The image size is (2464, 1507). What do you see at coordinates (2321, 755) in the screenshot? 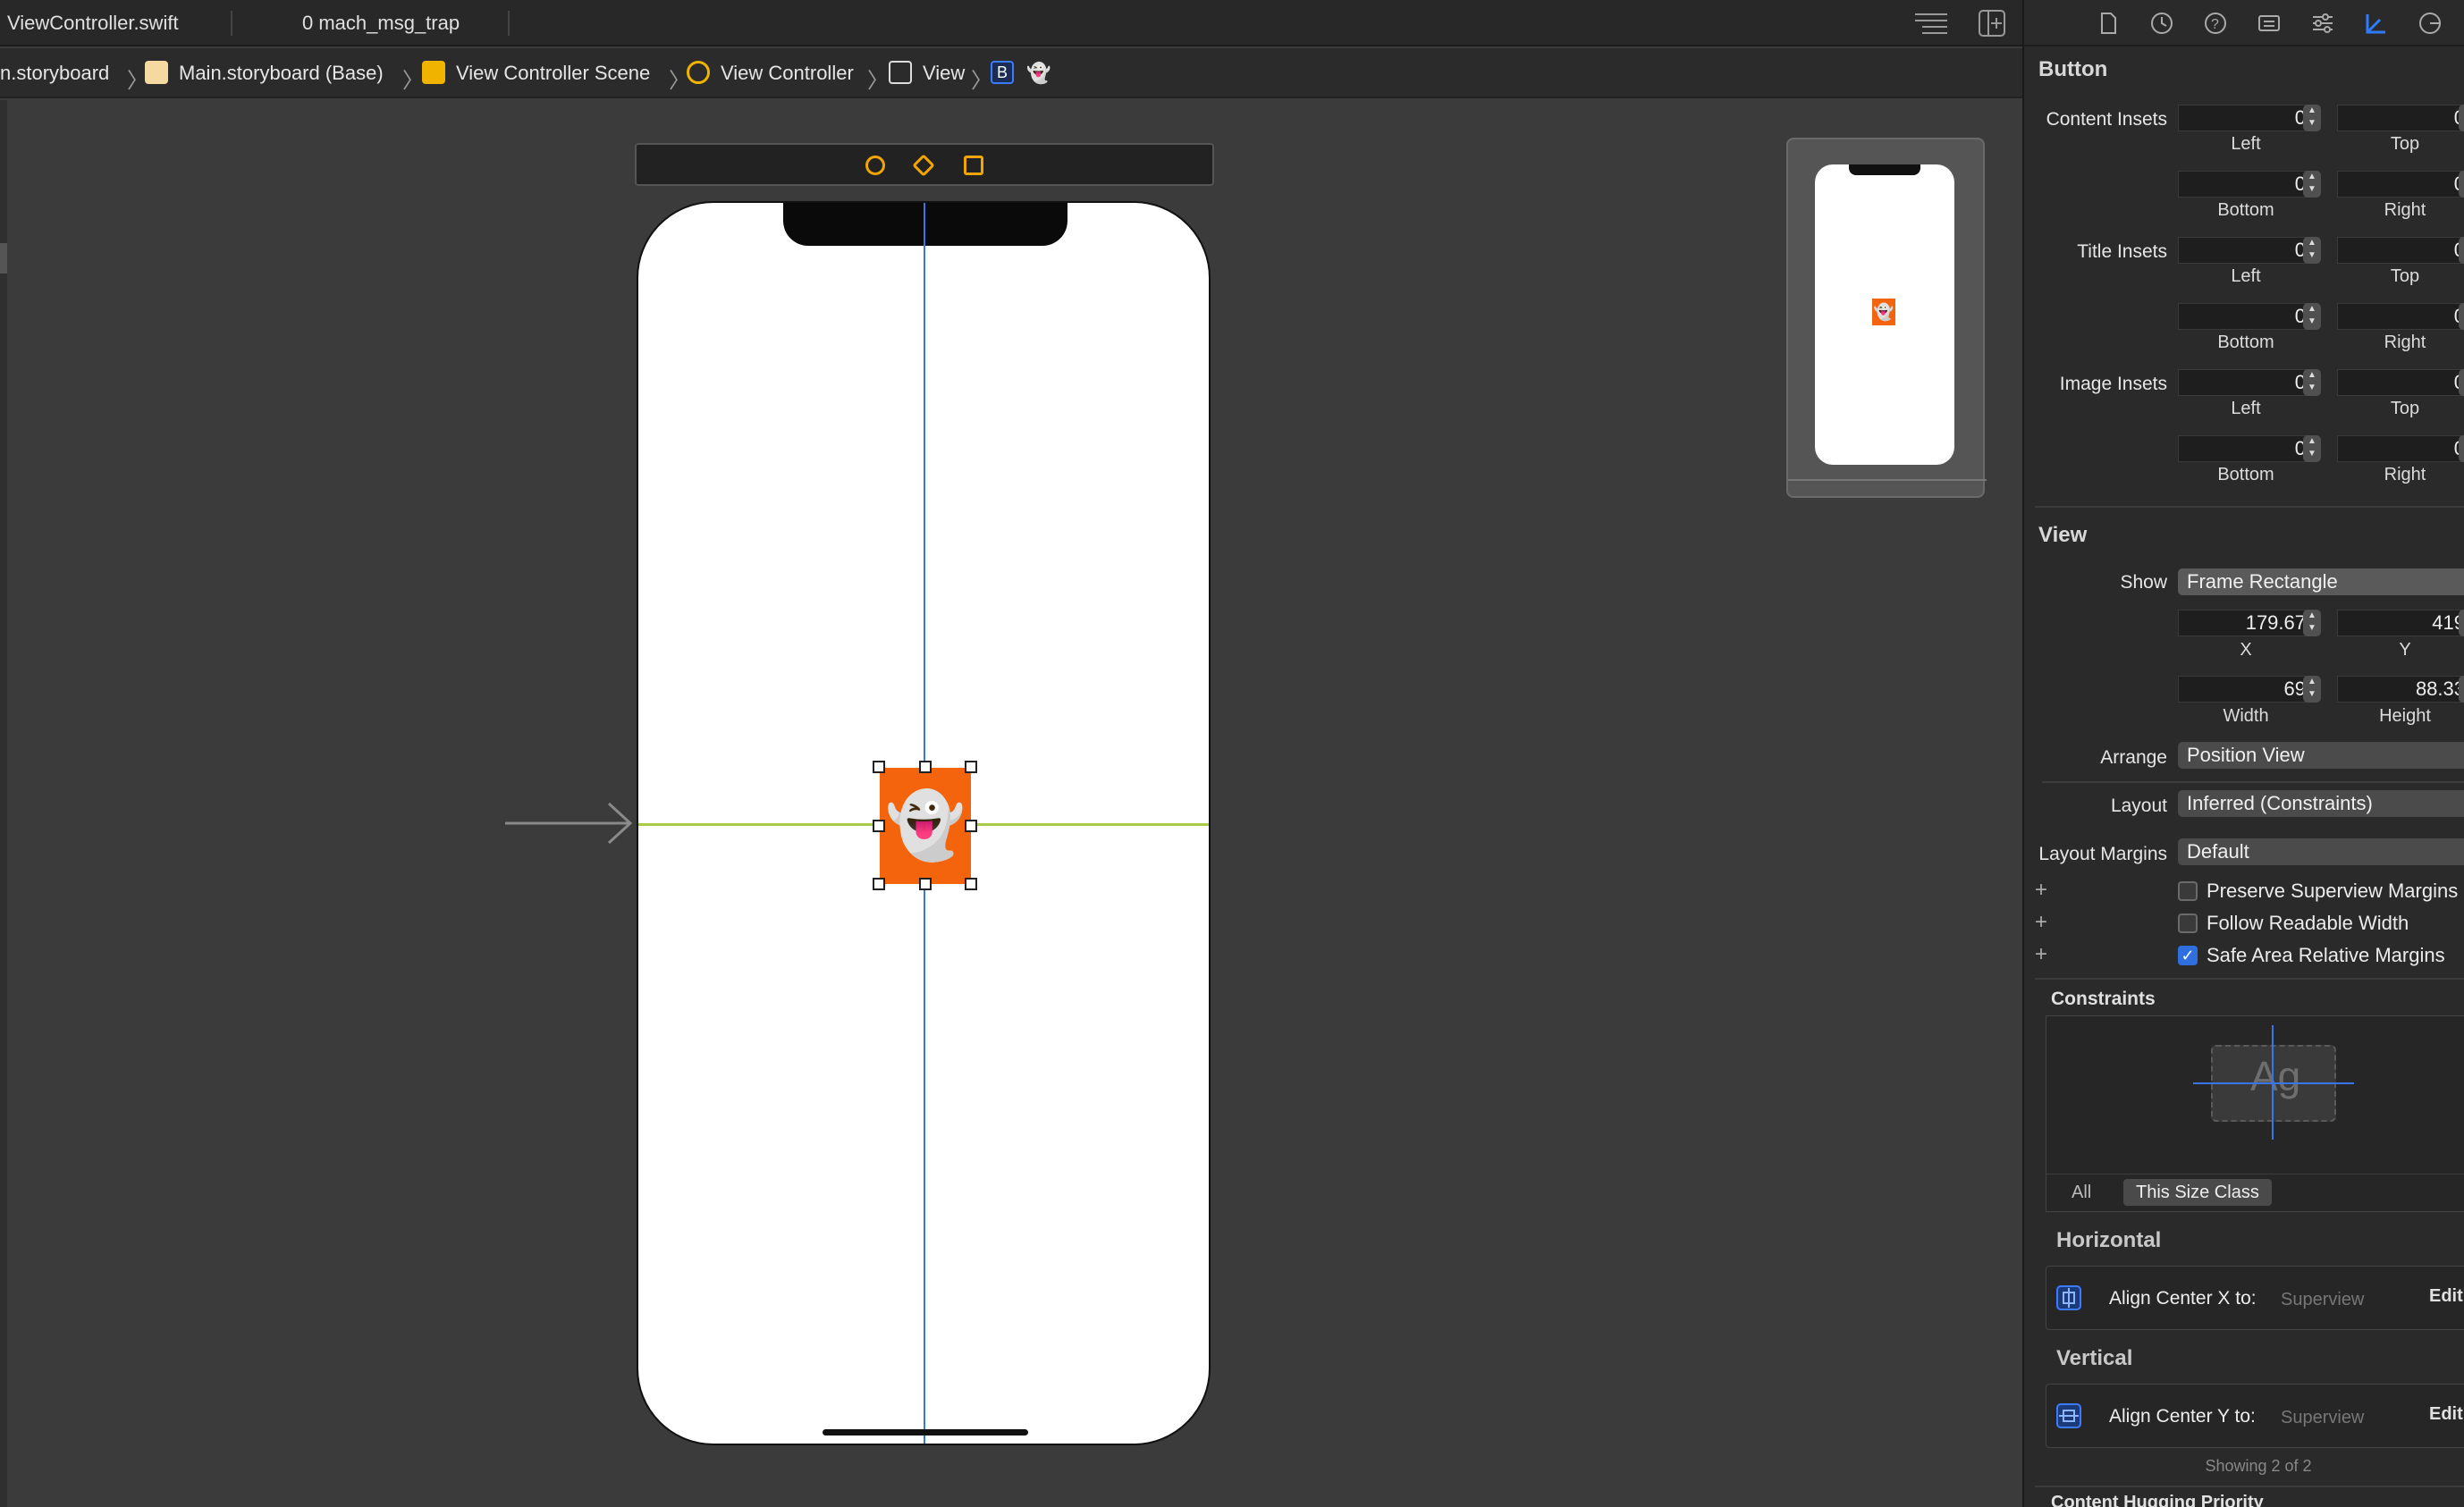
I see `arrange-popup: Position View` at bounding box center [2321, 755].